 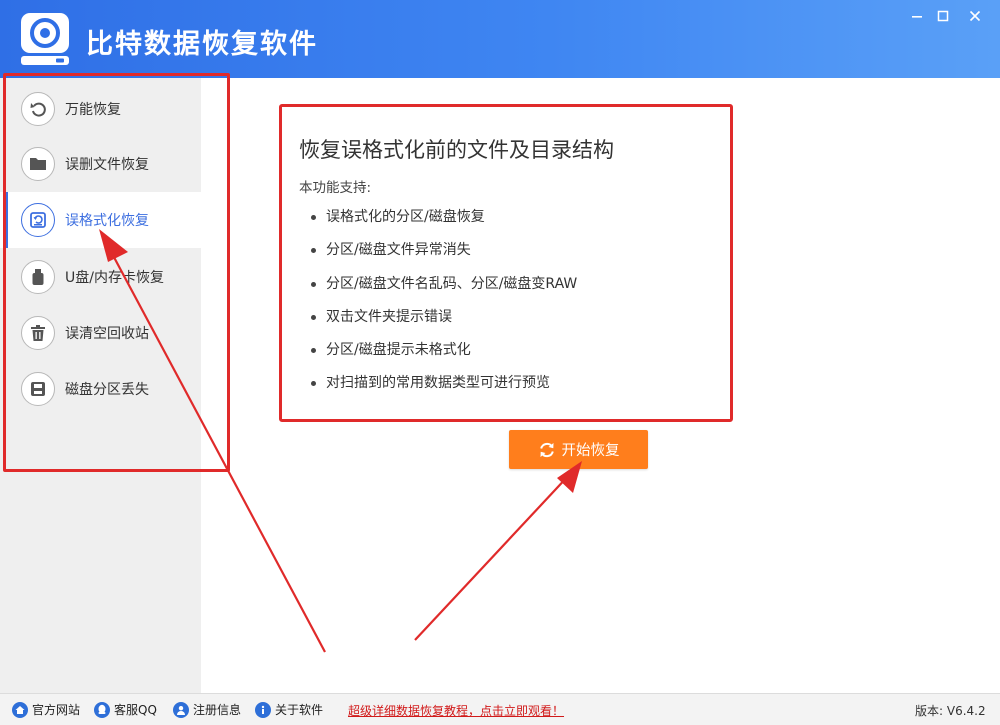 I want to click on usb-icon, so click(x=38, y=277).